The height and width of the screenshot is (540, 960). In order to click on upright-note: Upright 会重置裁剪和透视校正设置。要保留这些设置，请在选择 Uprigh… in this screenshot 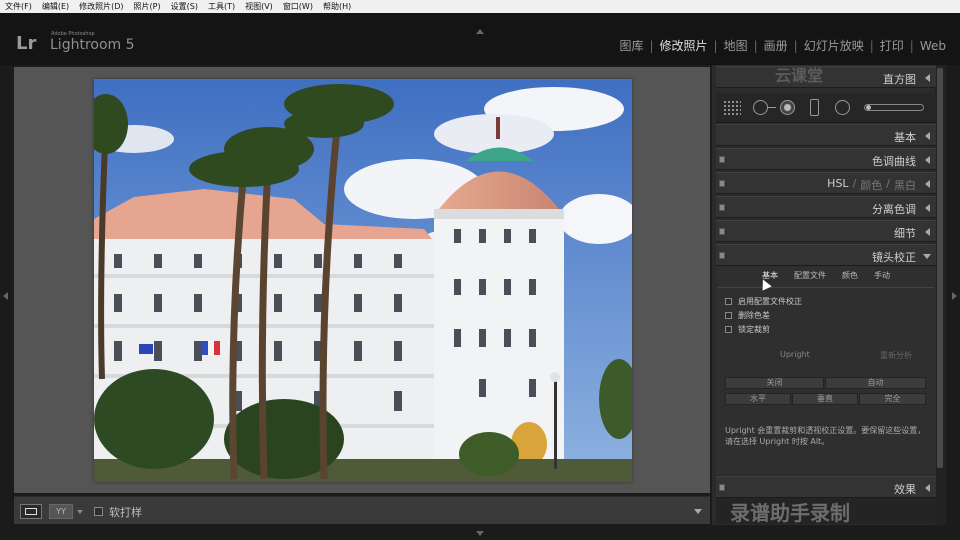, I will do `click(825, 436)`.